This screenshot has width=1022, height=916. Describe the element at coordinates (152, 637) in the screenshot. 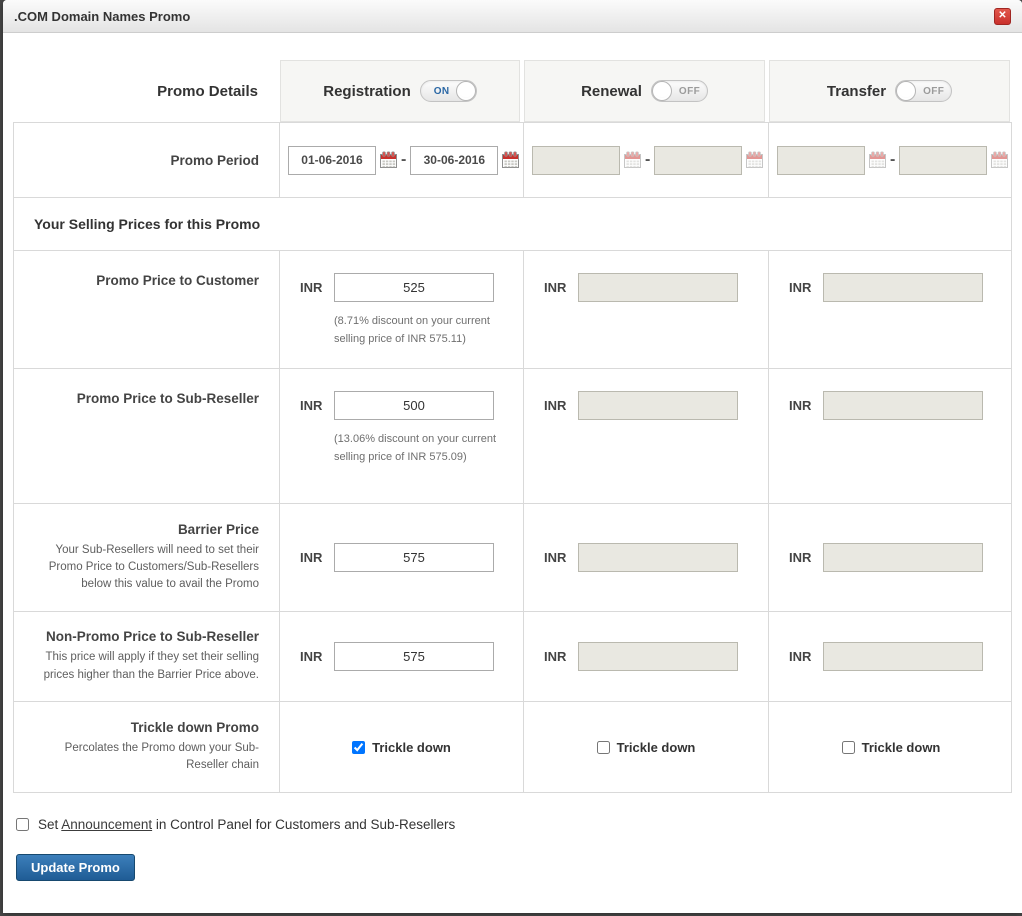

I see `row-label: Non-Promo Price to Sub-Reseller` at that location.